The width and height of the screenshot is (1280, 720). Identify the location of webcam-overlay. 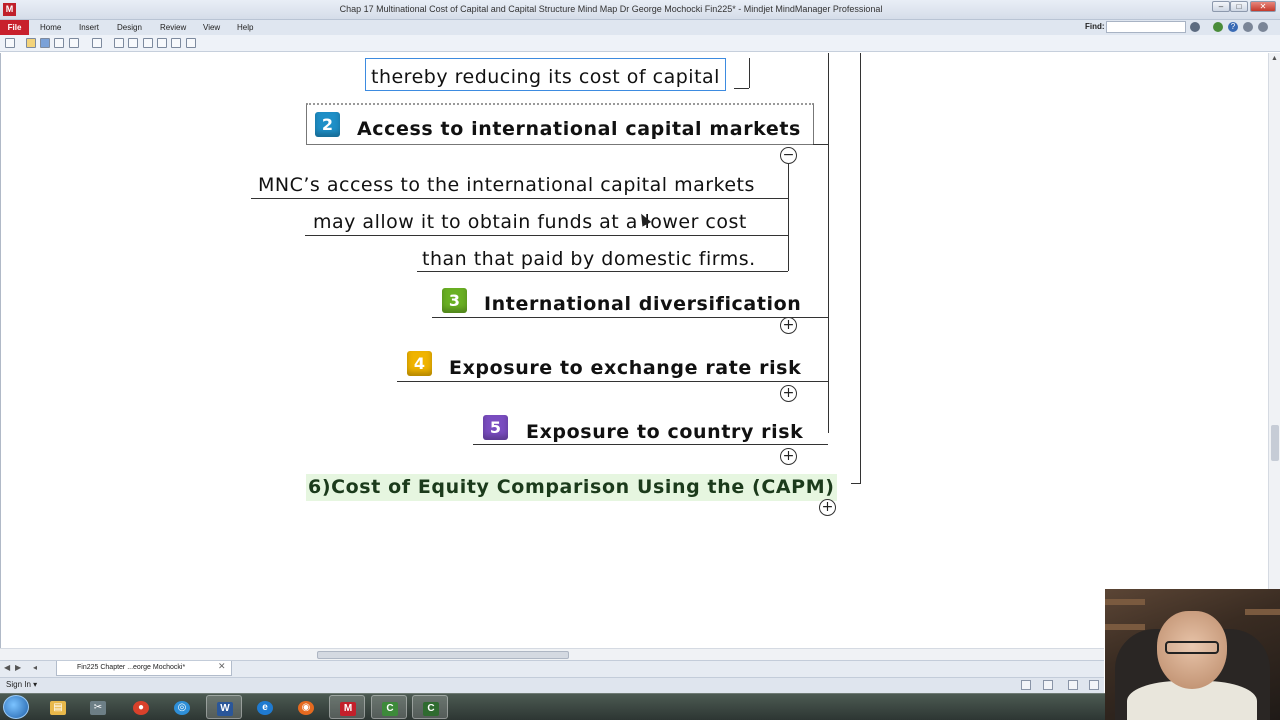
(1192, 654).